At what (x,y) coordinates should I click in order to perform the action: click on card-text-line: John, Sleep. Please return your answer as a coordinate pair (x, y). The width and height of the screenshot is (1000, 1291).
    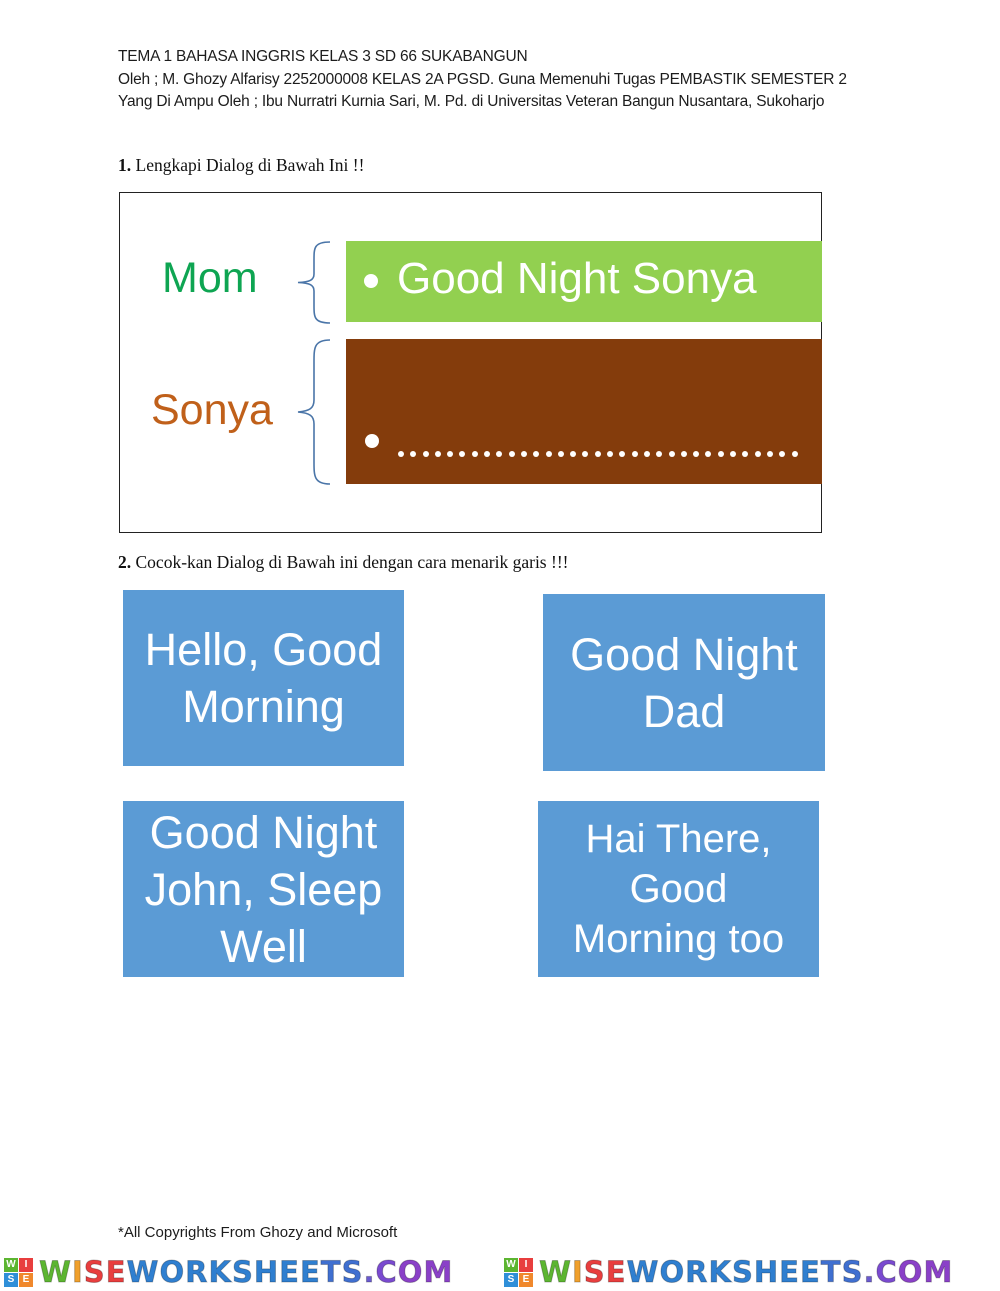
    Looking at the image, I should click on (263, 889).